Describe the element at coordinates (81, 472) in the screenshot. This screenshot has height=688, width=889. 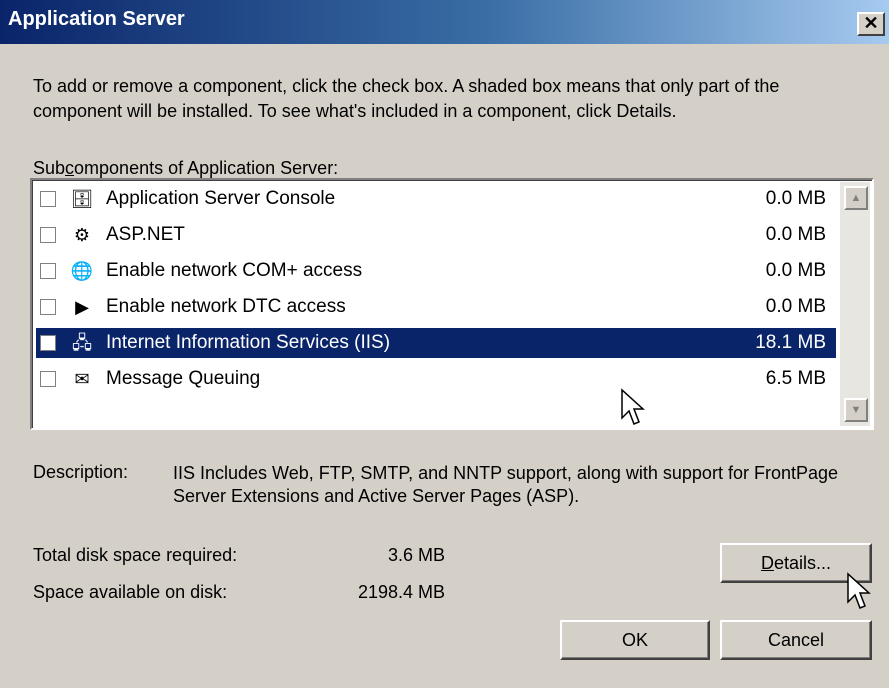
I see `description-label: Description:` at that location.